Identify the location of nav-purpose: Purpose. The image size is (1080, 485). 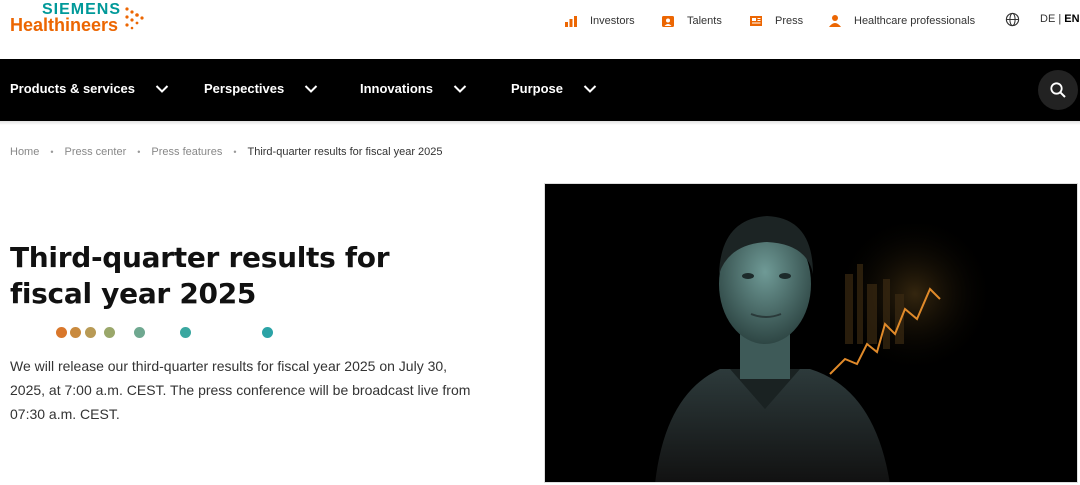
(554, 88).